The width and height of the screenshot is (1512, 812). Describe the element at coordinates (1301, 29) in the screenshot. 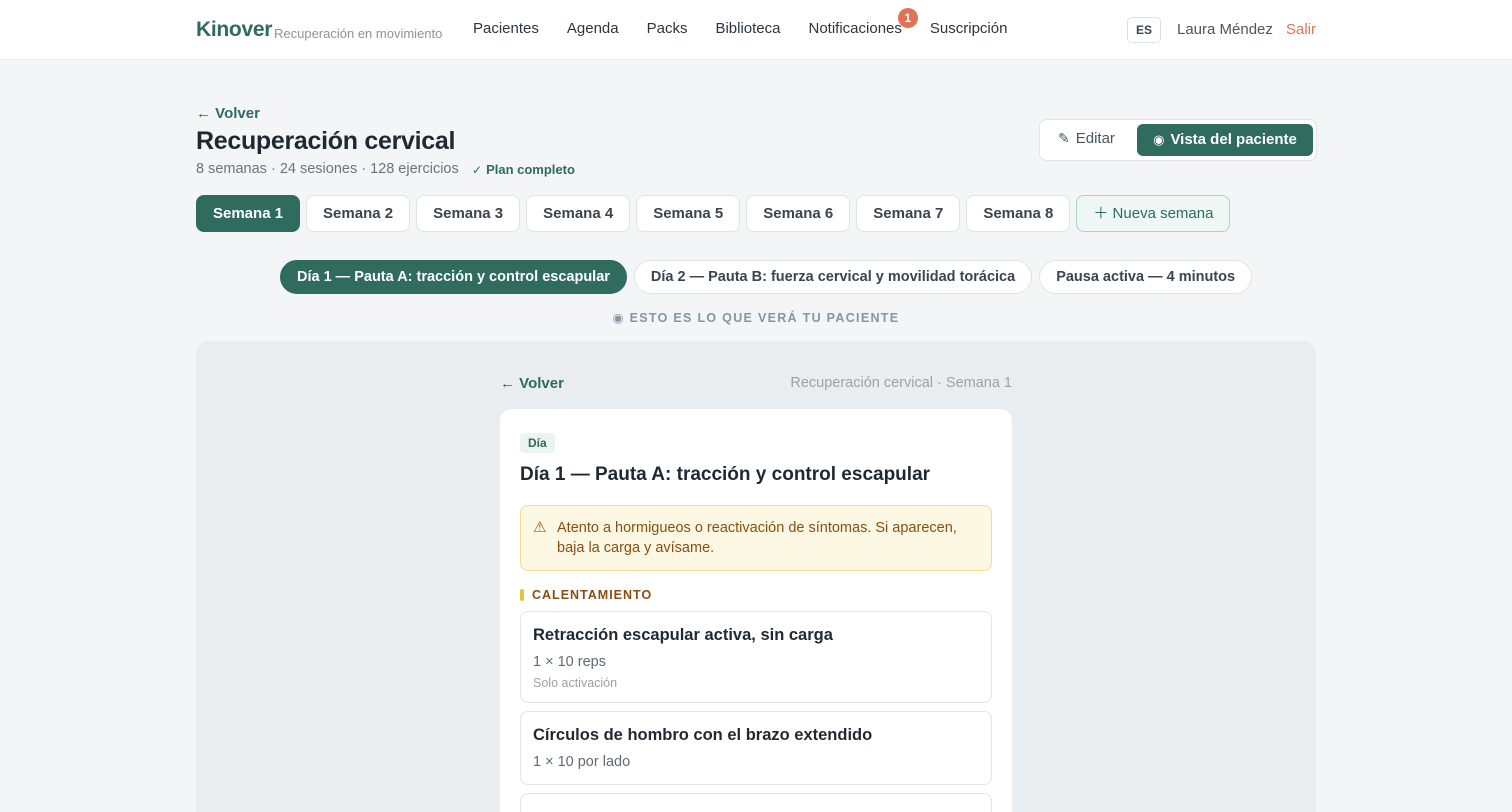

I see `logout-link: Salir` at that location.